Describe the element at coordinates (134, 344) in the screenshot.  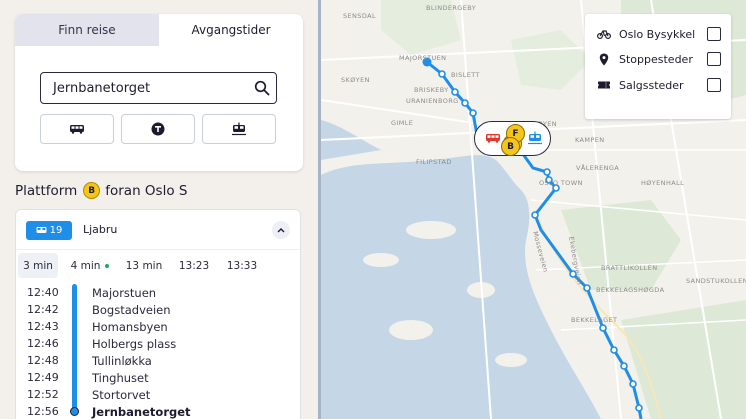
I see `stop-name: Holbergs plass` at that location.